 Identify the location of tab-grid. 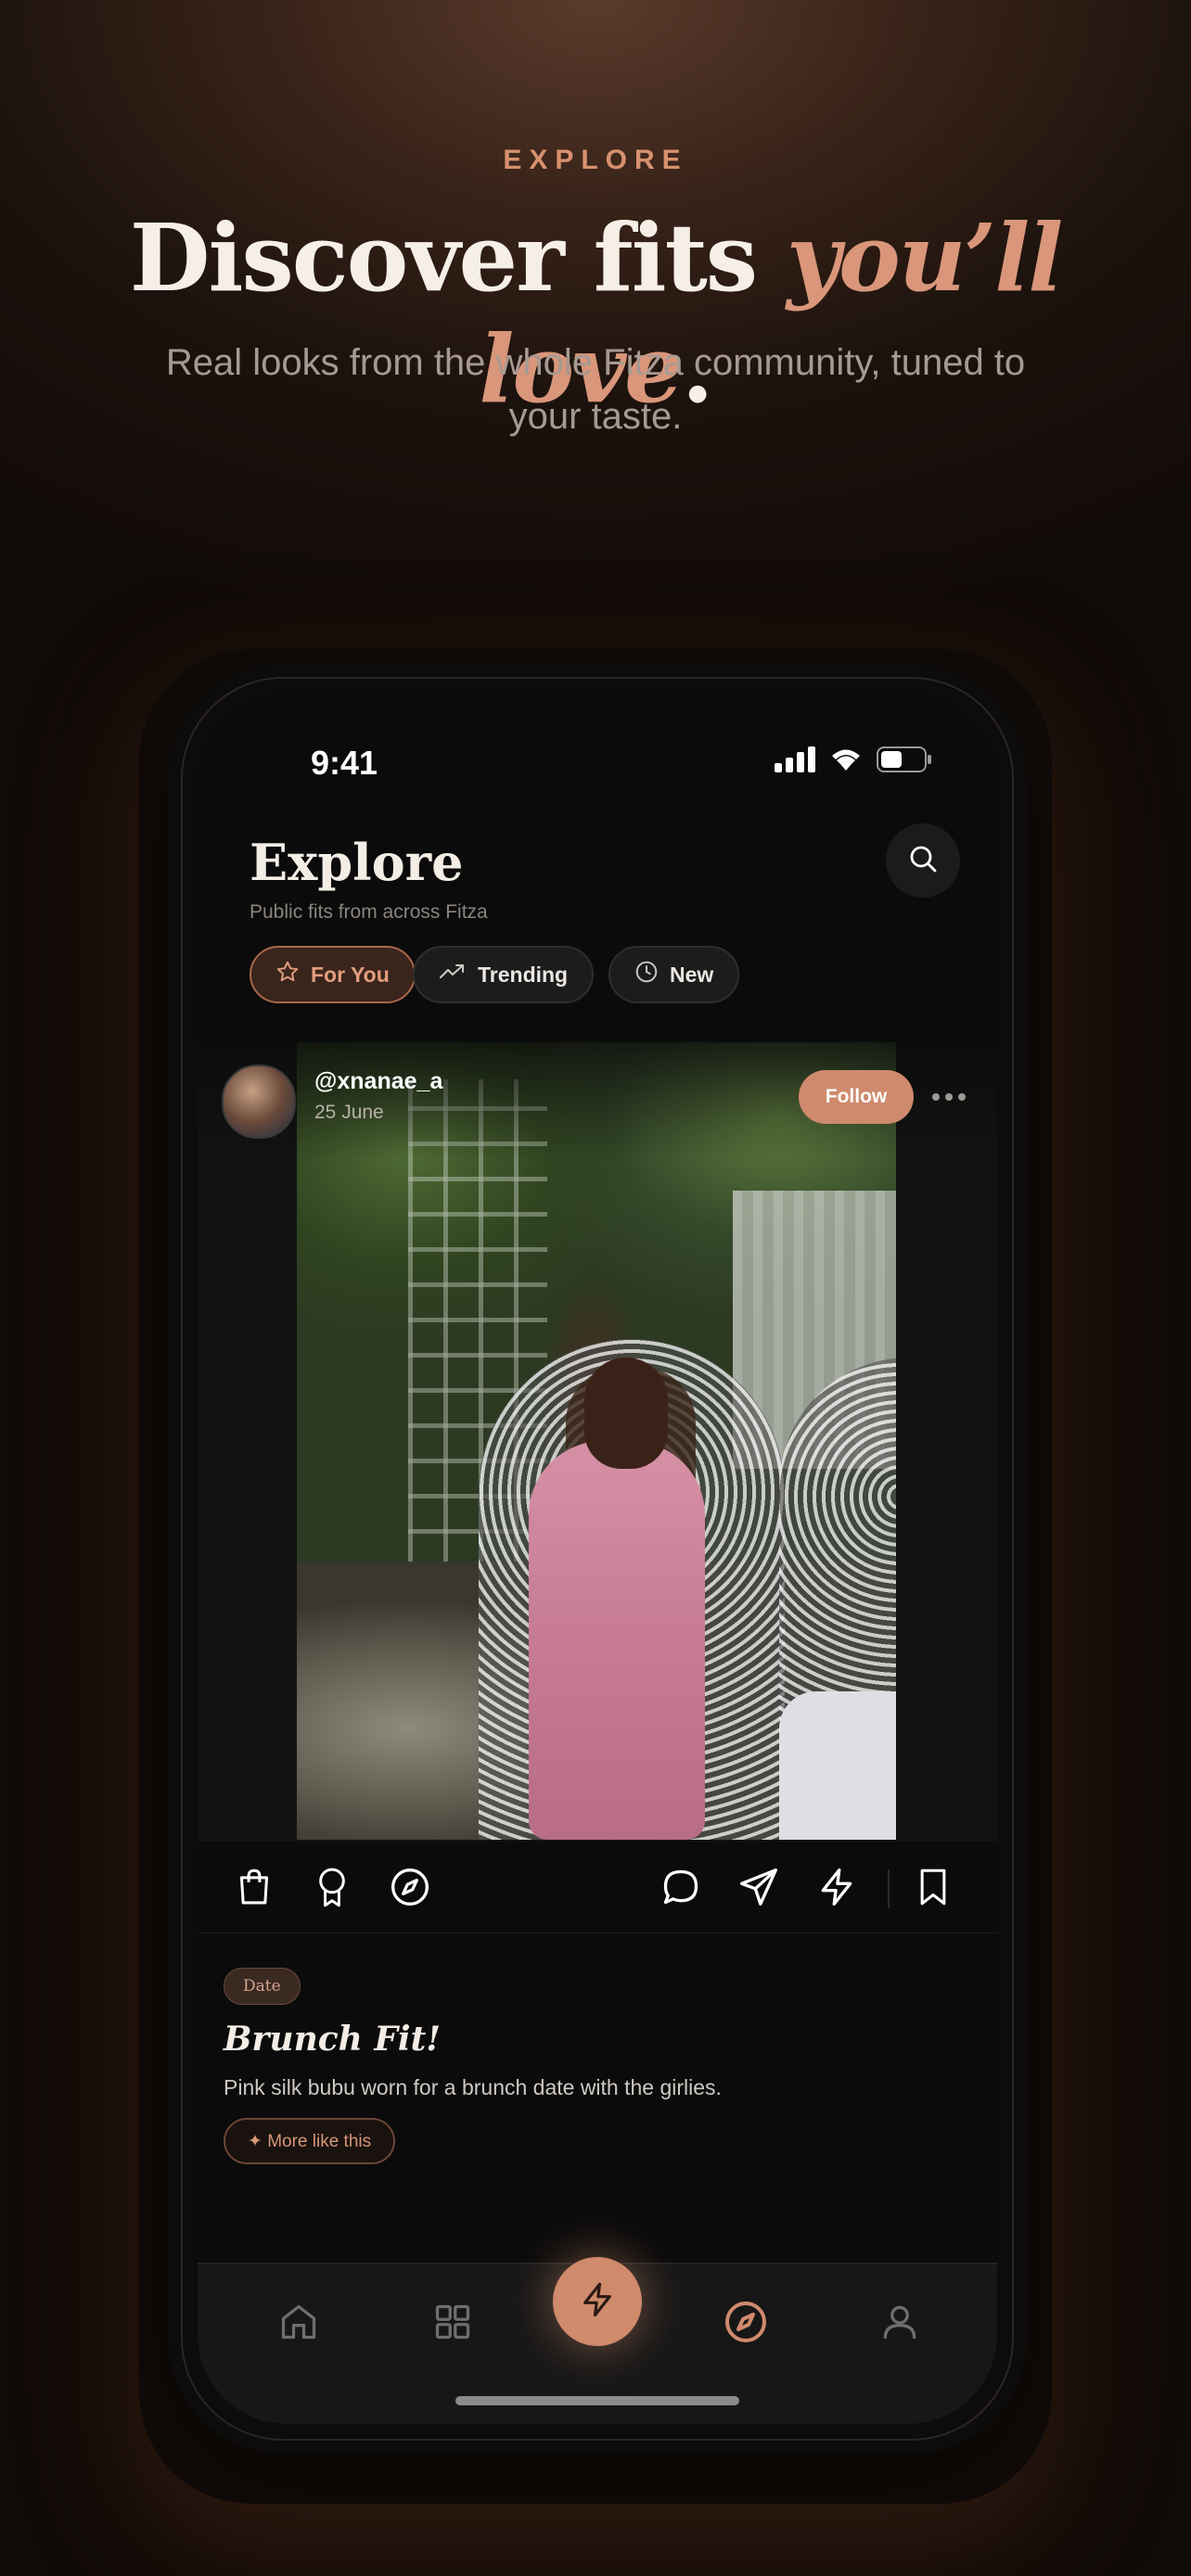
(453, 2324).